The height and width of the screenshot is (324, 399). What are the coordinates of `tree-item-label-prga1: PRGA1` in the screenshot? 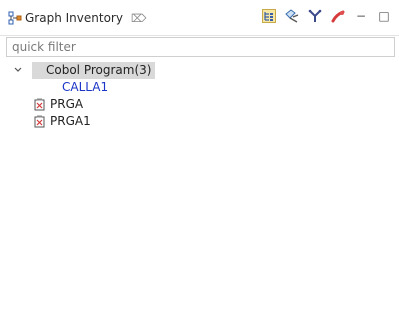 It's located at (70, 121).